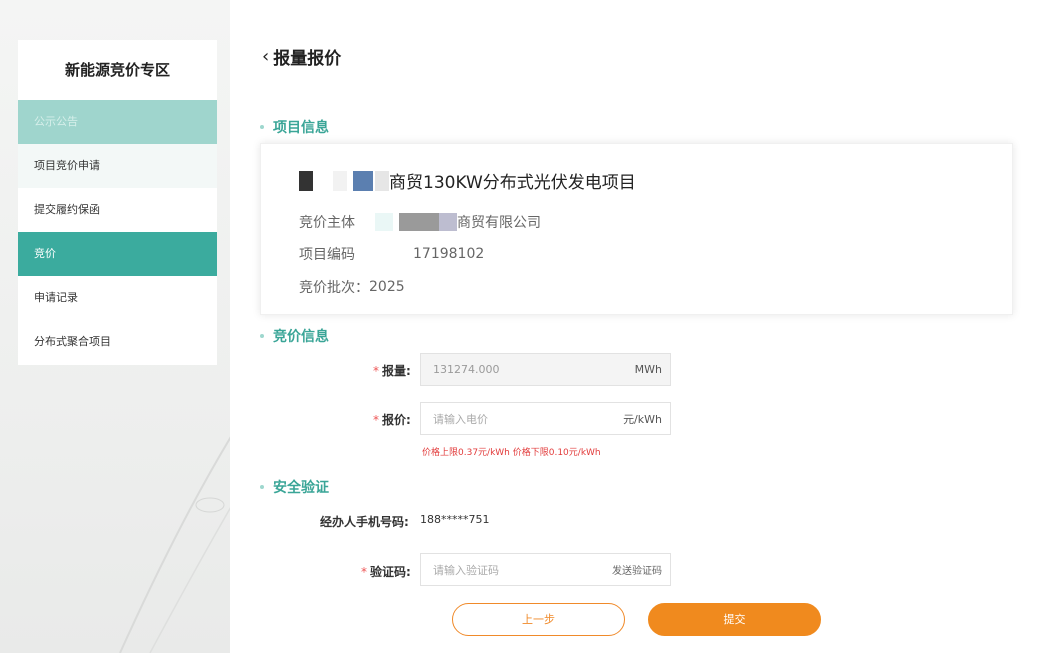 This screenshot has width=1037, height=653. Describe the element at coordinates (499, 223) in the screenshot. I see `subject-value: 商贸有限公司` at that location.